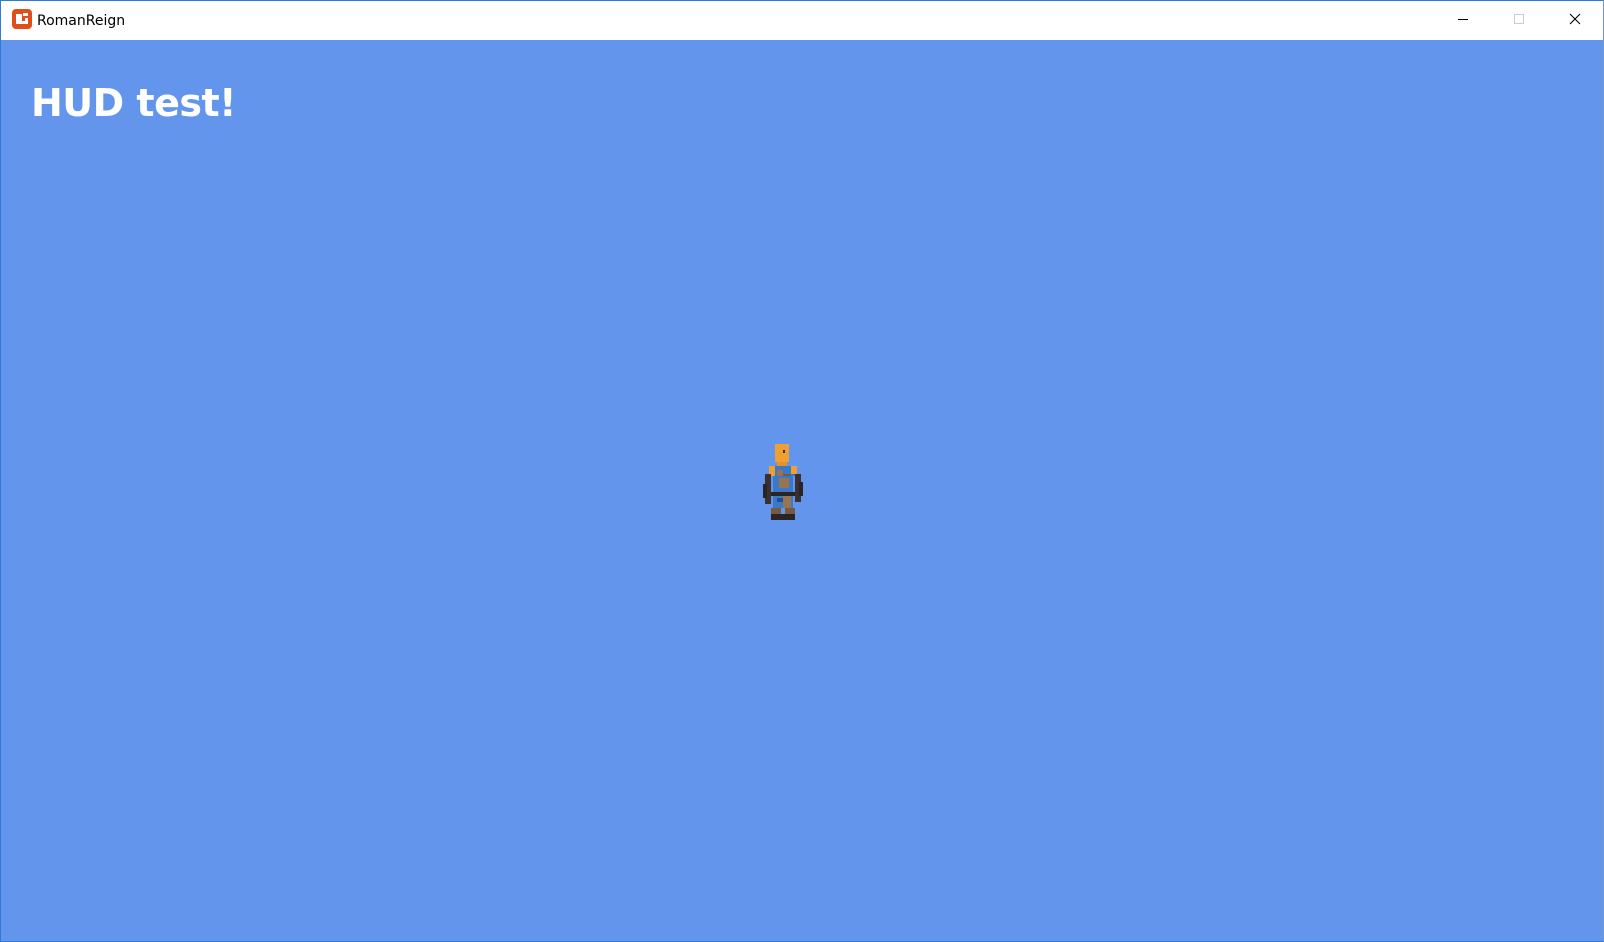 This screenshot has width=1604, height=942. I want to click on monogame-icon, so click(22, 19).